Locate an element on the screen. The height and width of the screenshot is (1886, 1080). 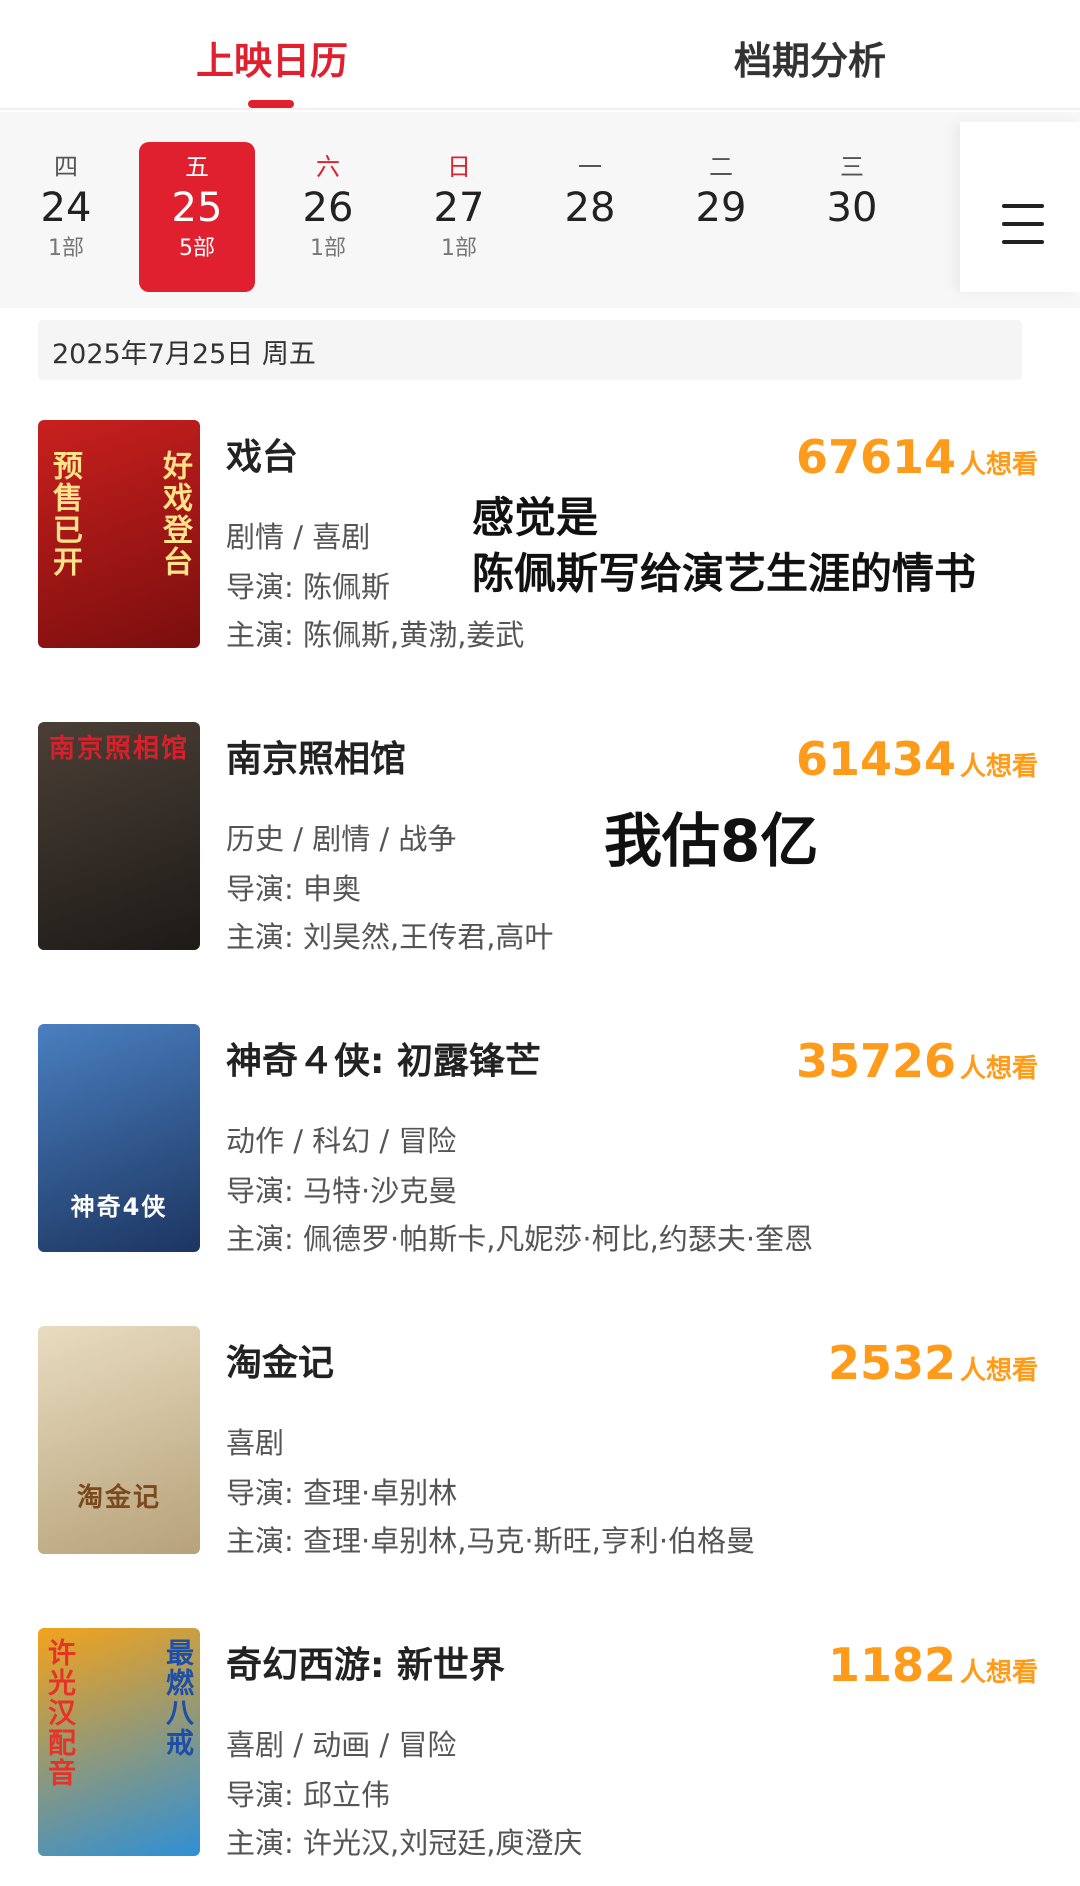
date-item-26: 六 26 1部 is located at coordinates (328, 217).